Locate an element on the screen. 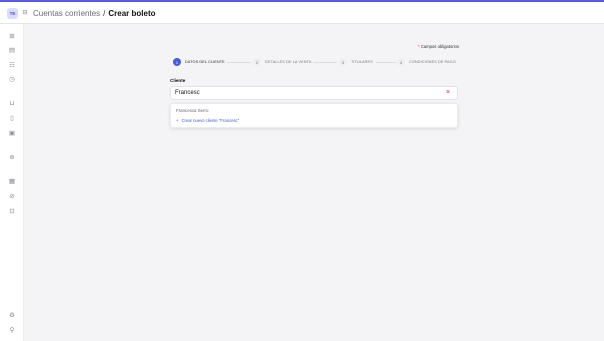 This screenshot has width=604, height=341. step-1: 1 DATOS DEL CLIENTE is located at coordinates (199, 62).